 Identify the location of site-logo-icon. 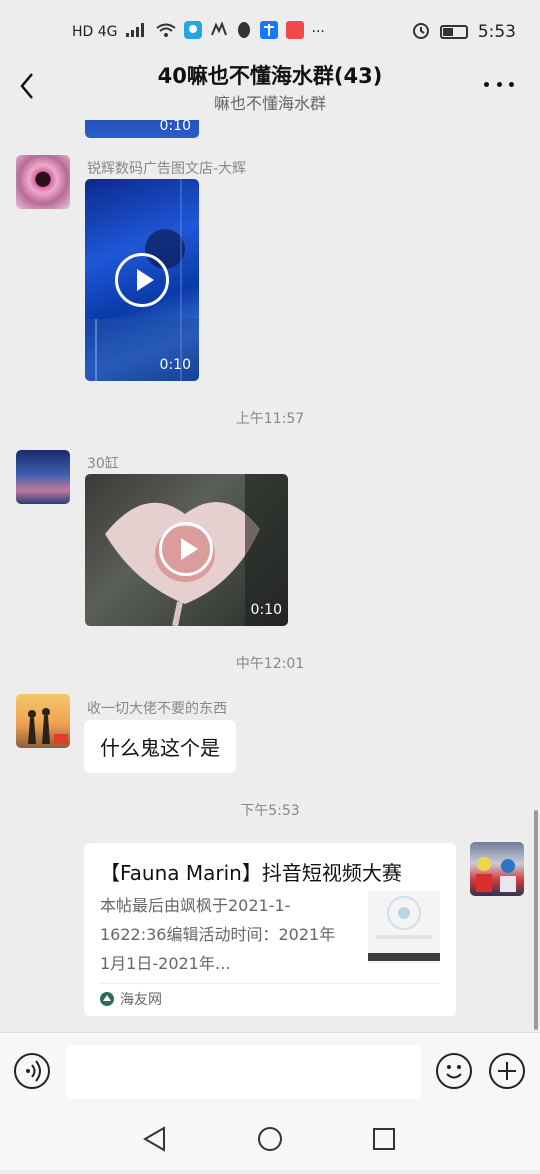
(107, 999).